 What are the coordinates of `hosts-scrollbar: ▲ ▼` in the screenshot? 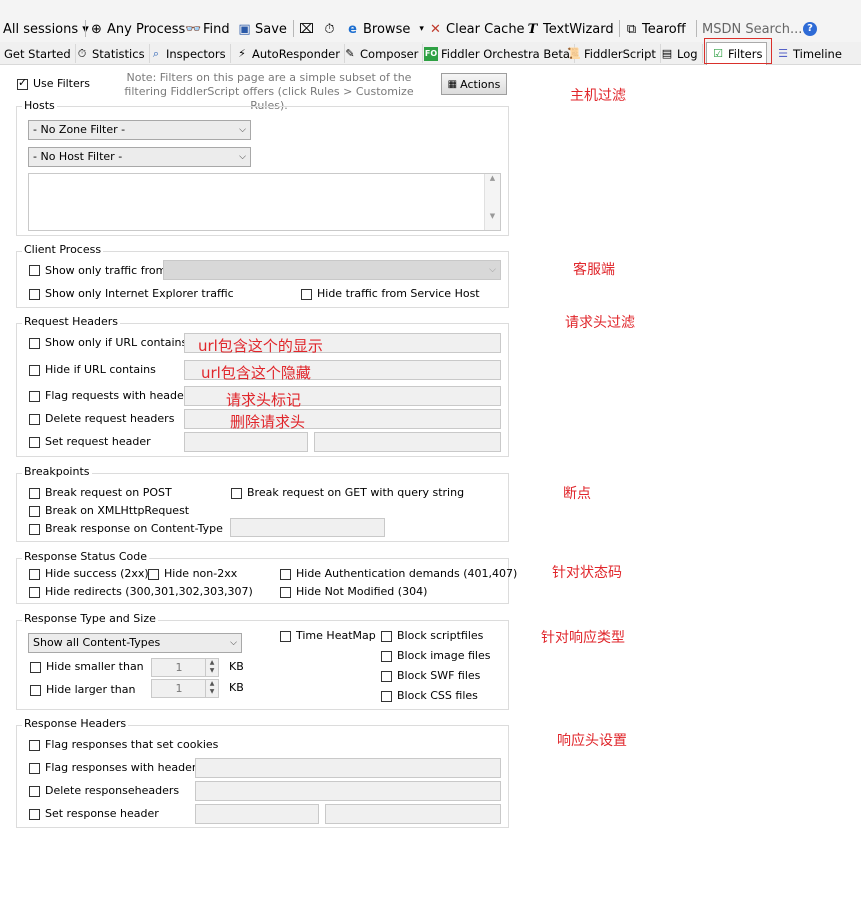 It's located at (492, 202).